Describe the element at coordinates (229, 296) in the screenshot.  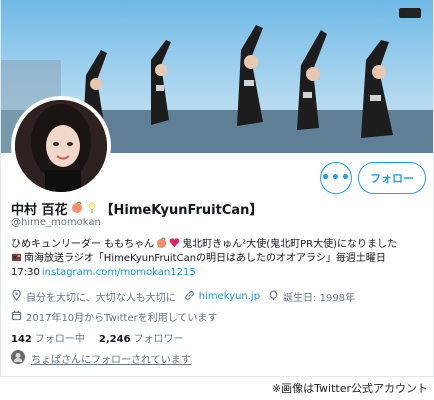
I see `website-link: himekyun.jp` at that location.